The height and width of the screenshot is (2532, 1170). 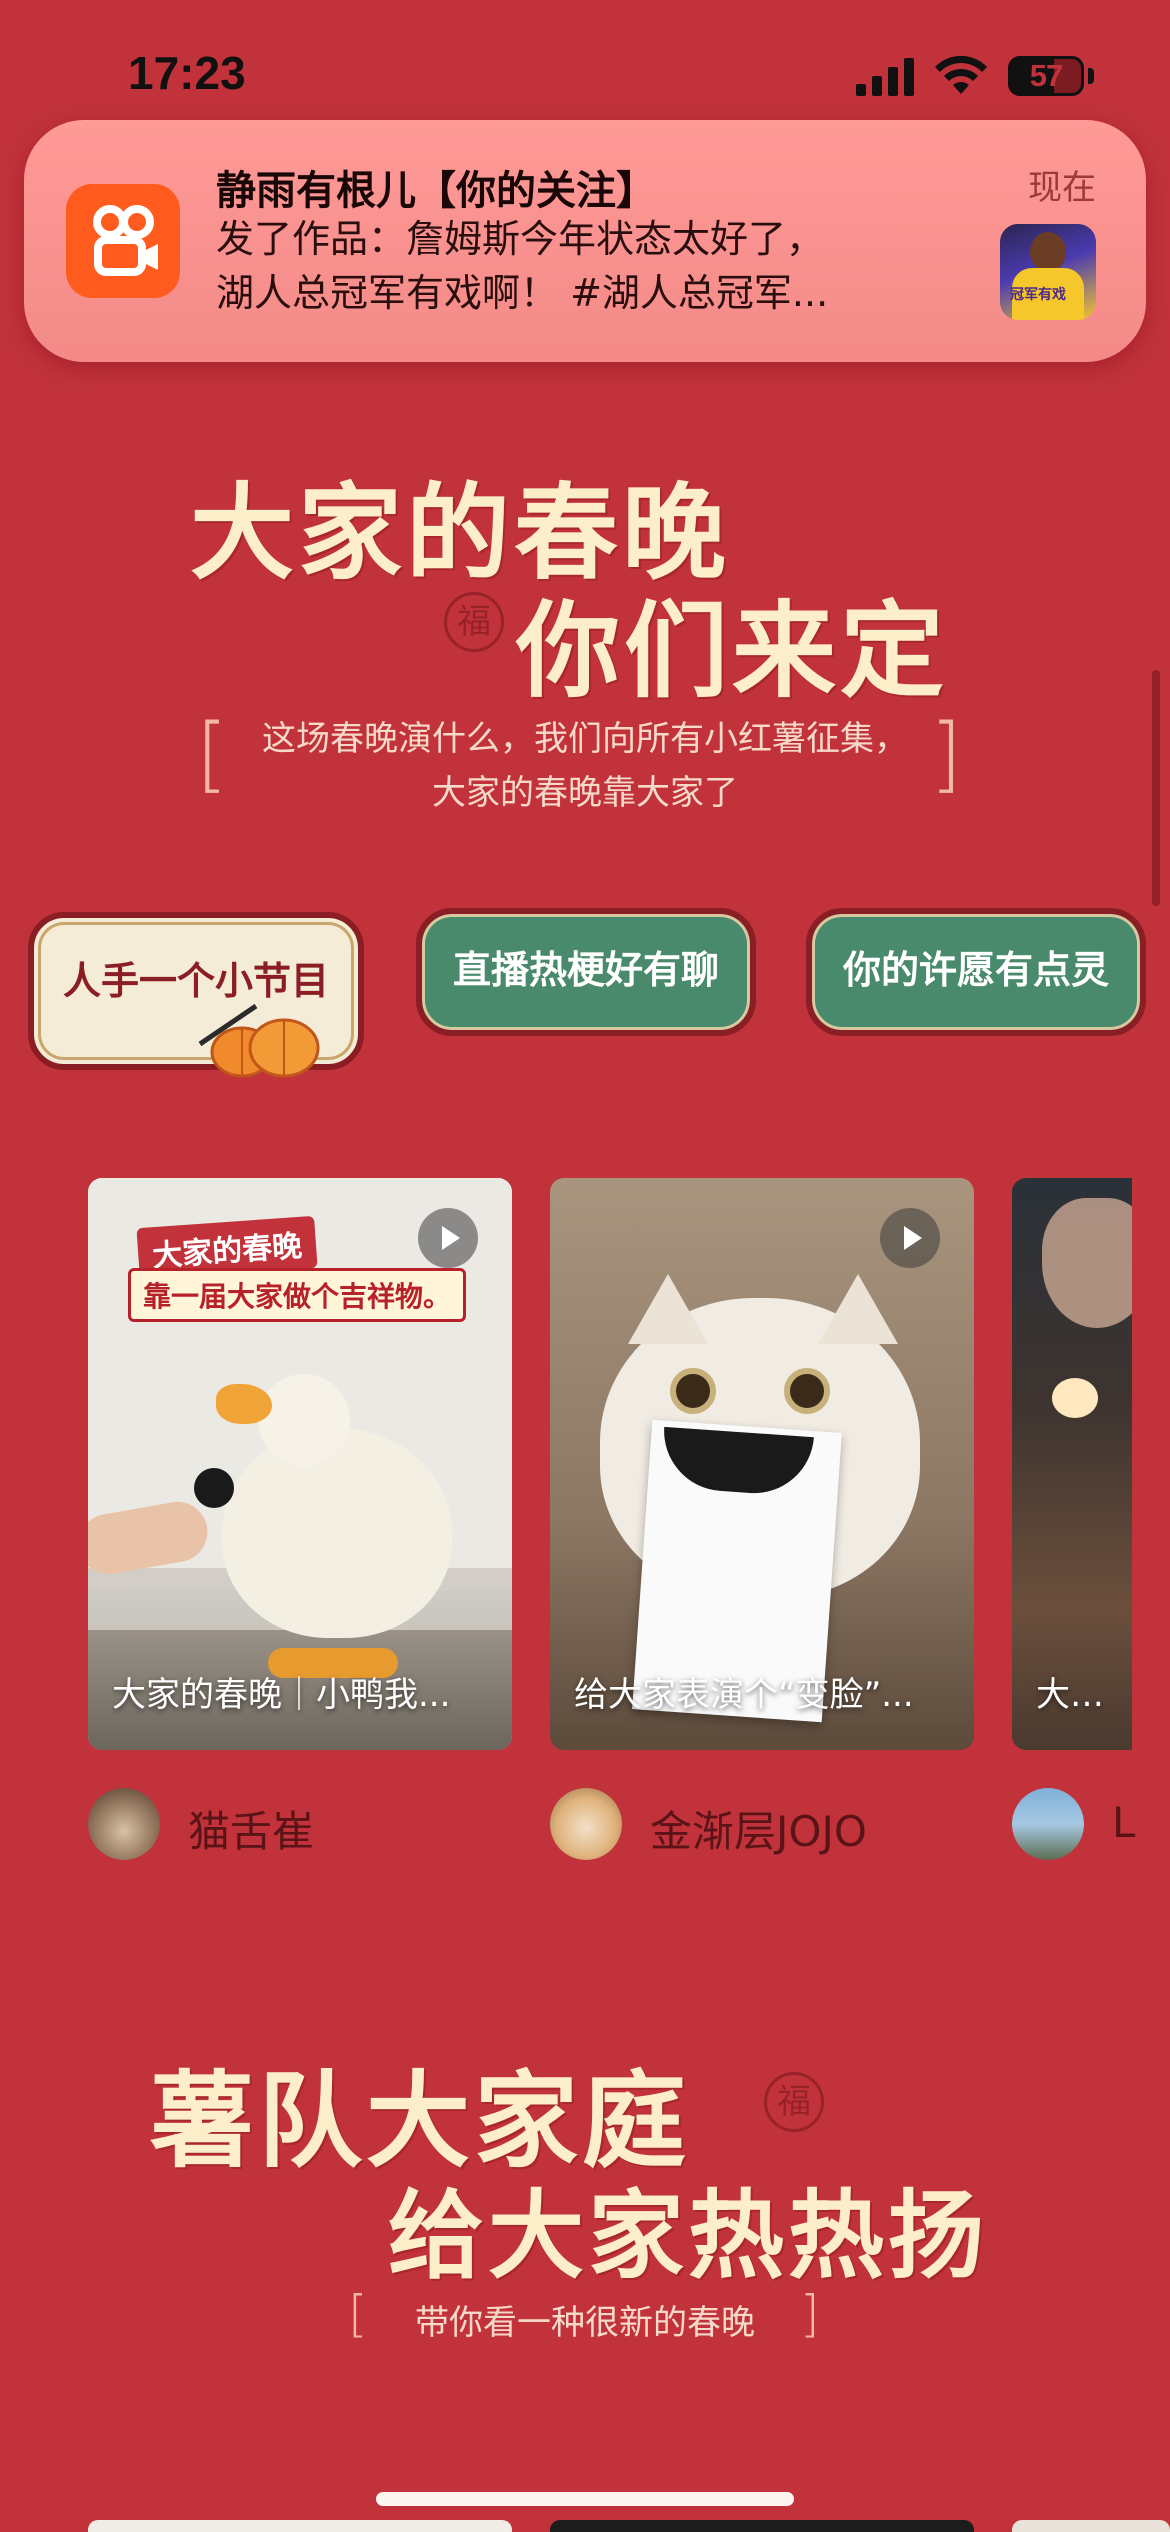 I want to click on card-sticker-line-2: 靠一届大家做个吉祥物。, so click(x=297, y=1295).